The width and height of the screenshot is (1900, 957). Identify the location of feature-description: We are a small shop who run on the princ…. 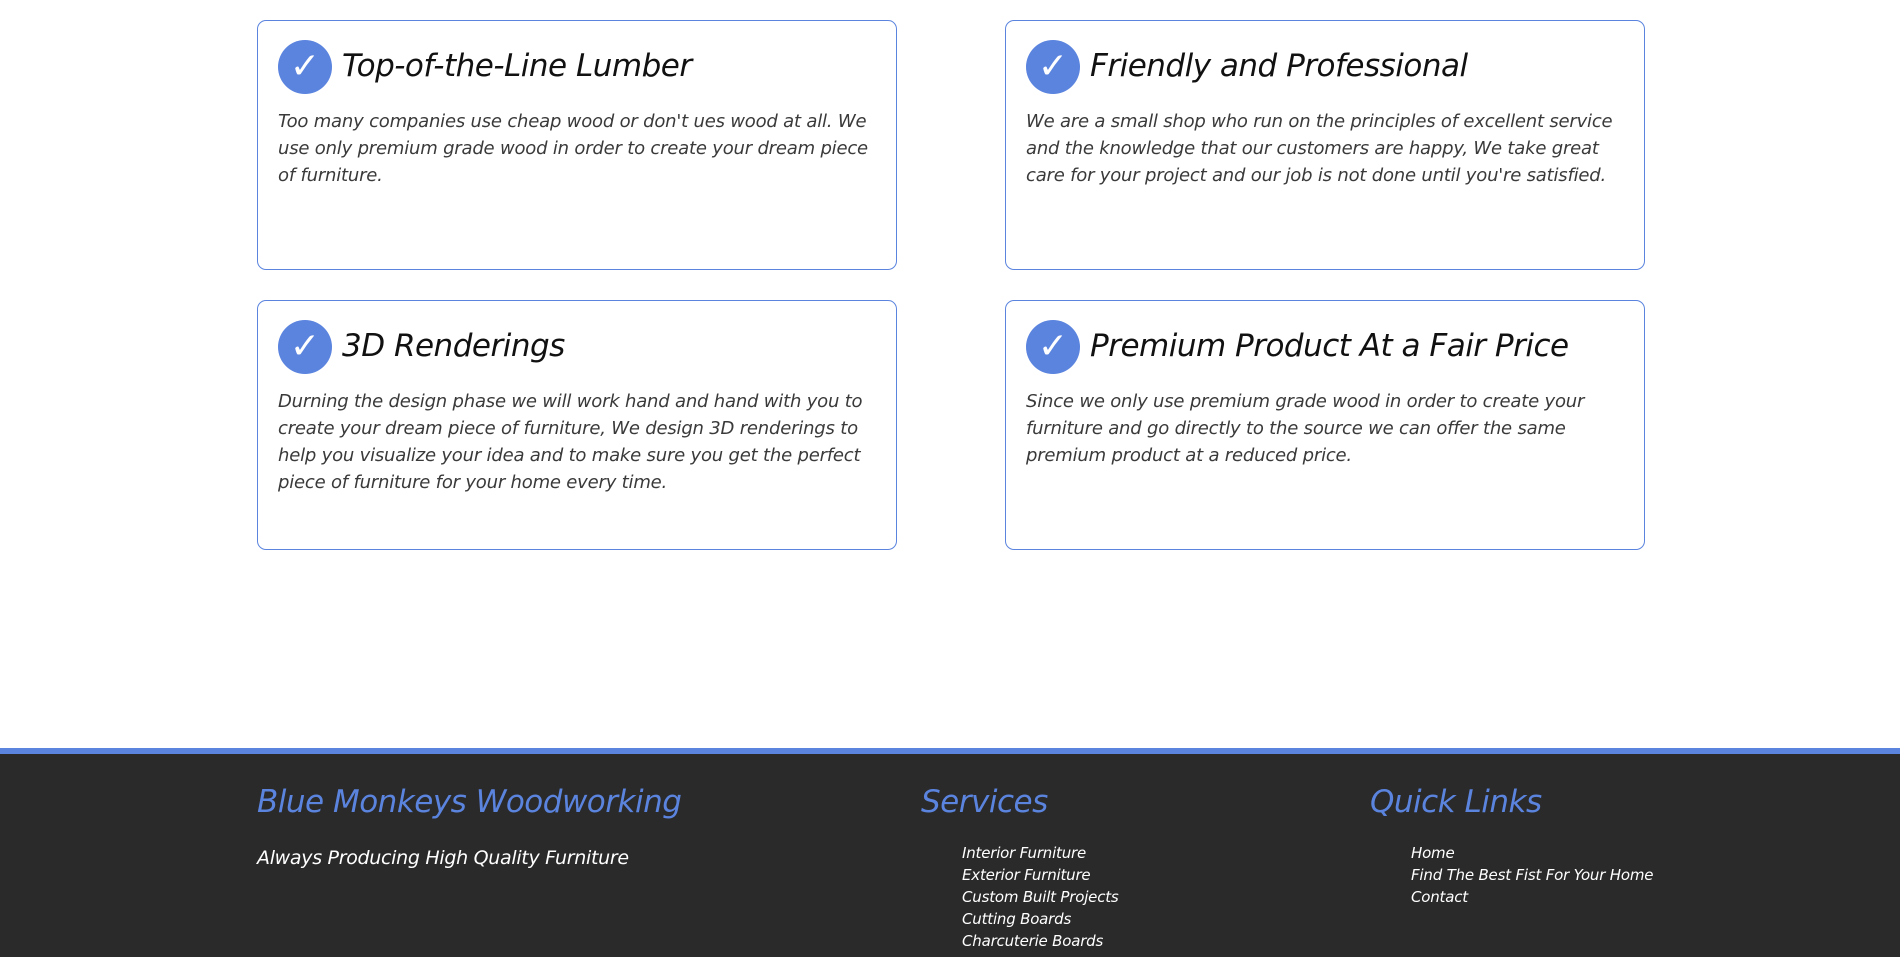
(1319, 148).